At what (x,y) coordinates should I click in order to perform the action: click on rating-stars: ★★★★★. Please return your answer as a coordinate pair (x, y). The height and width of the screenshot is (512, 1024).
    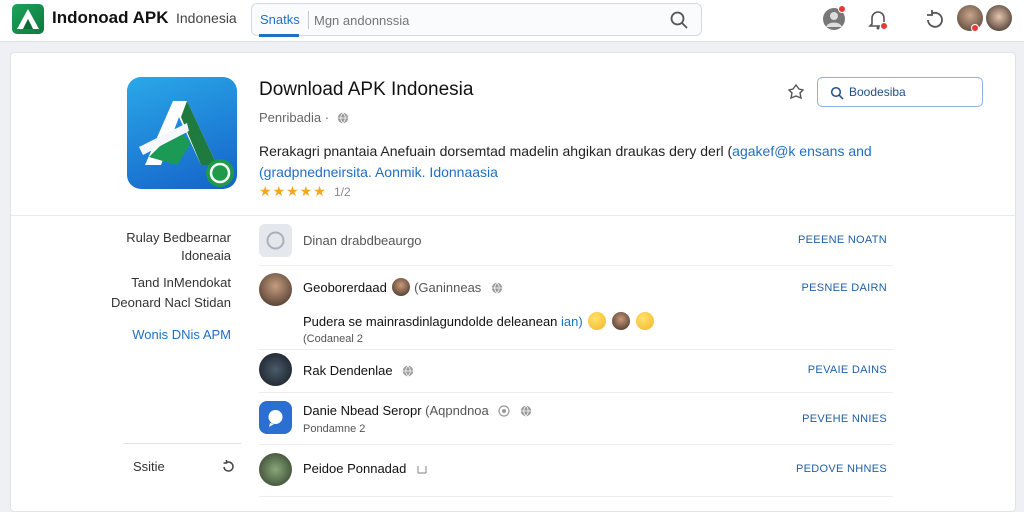
    Looking at the image, I should click on (293, 191).